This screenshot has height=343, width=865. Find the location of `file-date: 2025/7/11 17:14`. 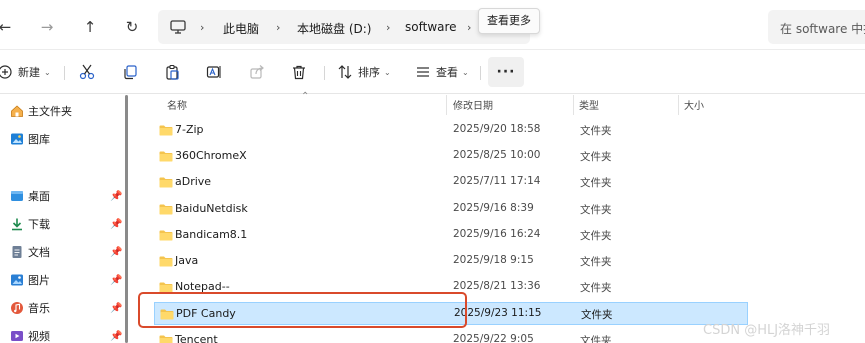

file-date: 2025/7/11 17:14 is located at coordinates (497, 181).